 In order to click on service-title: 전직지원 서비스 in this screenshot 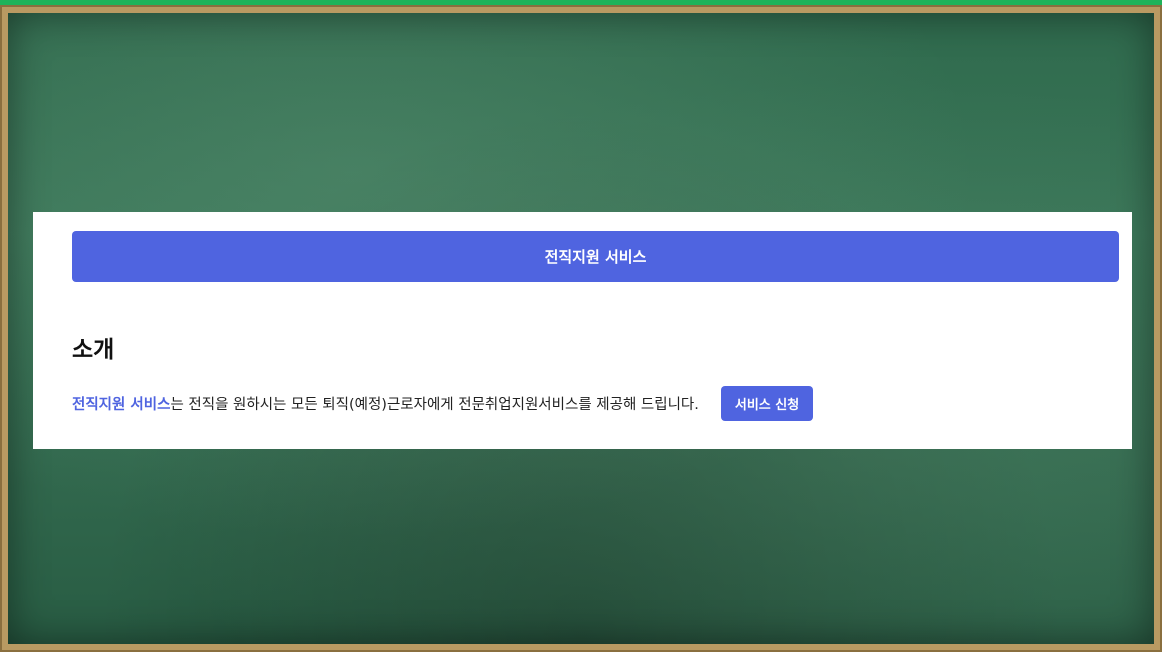, I will do `click(595, 257)`.